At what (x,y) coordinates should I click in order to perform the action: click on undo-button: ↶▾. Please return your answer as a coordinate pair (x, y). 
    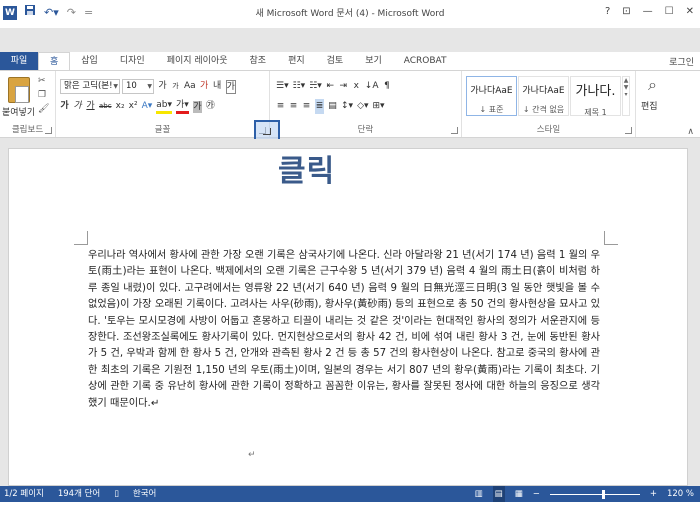
    Looking at the image, I should click on (51, 13).